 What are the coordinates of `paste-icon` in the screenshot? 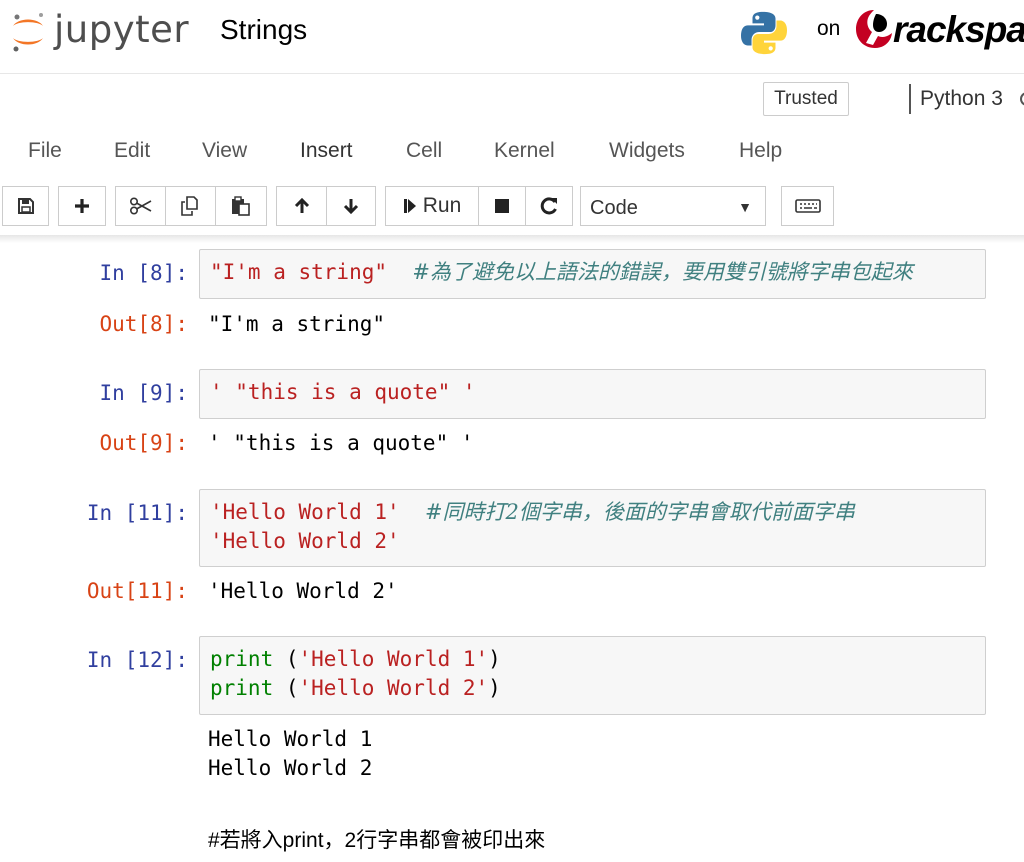 It's located at (241, 206).